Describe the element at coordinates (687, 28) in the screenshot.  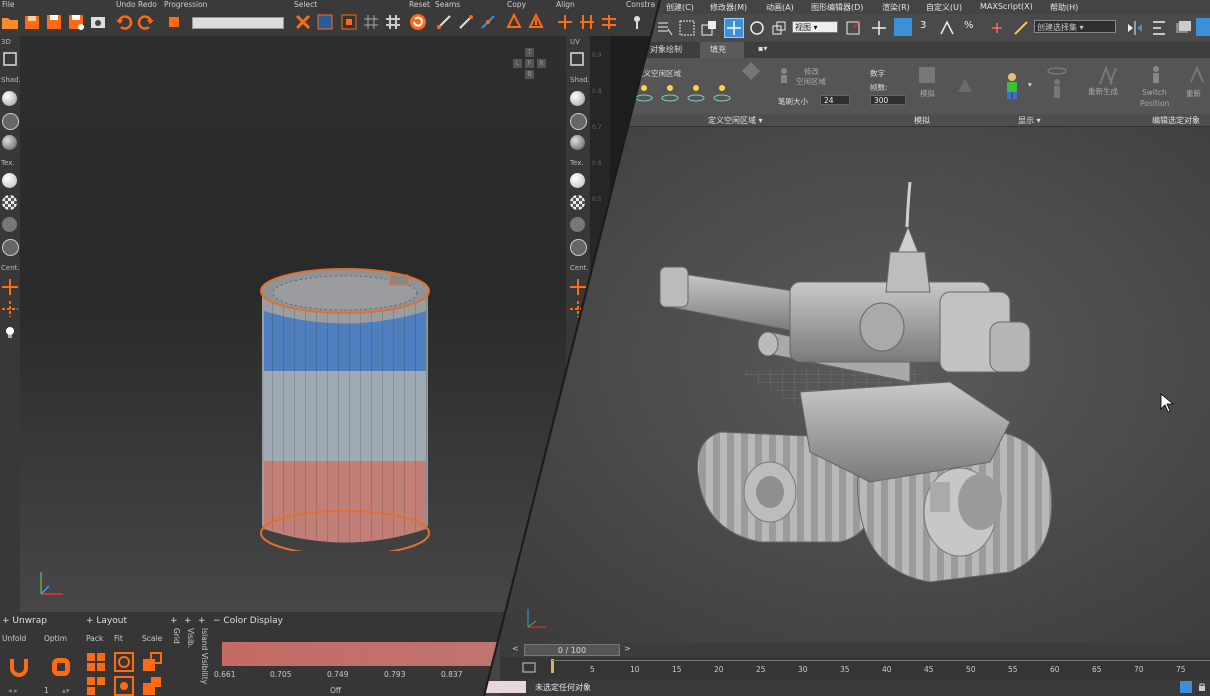
I see `rect-select-icon` at that location.